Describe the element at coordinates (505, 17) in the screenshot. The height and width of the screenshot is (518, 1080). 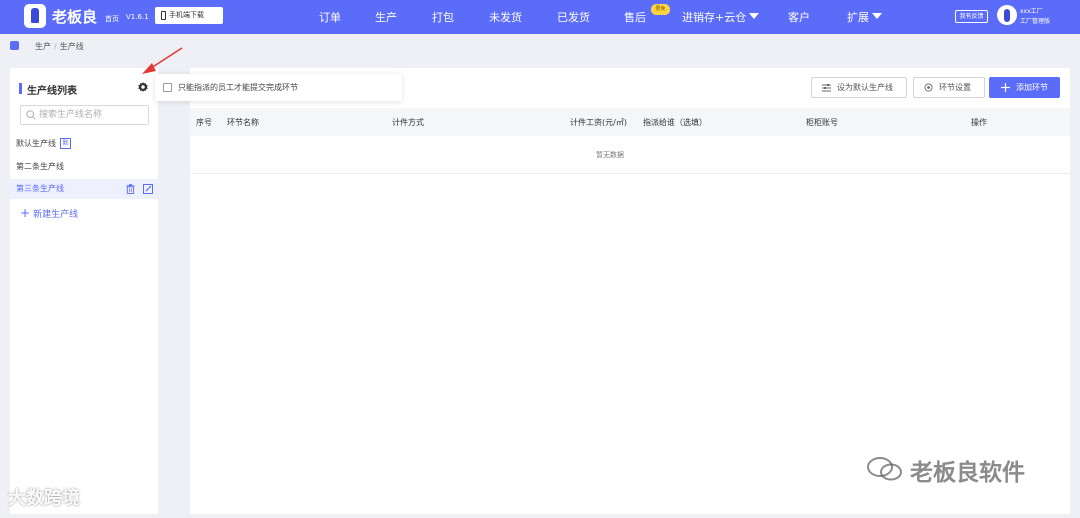
I see `nav-unshipped: 未发货` at that location.